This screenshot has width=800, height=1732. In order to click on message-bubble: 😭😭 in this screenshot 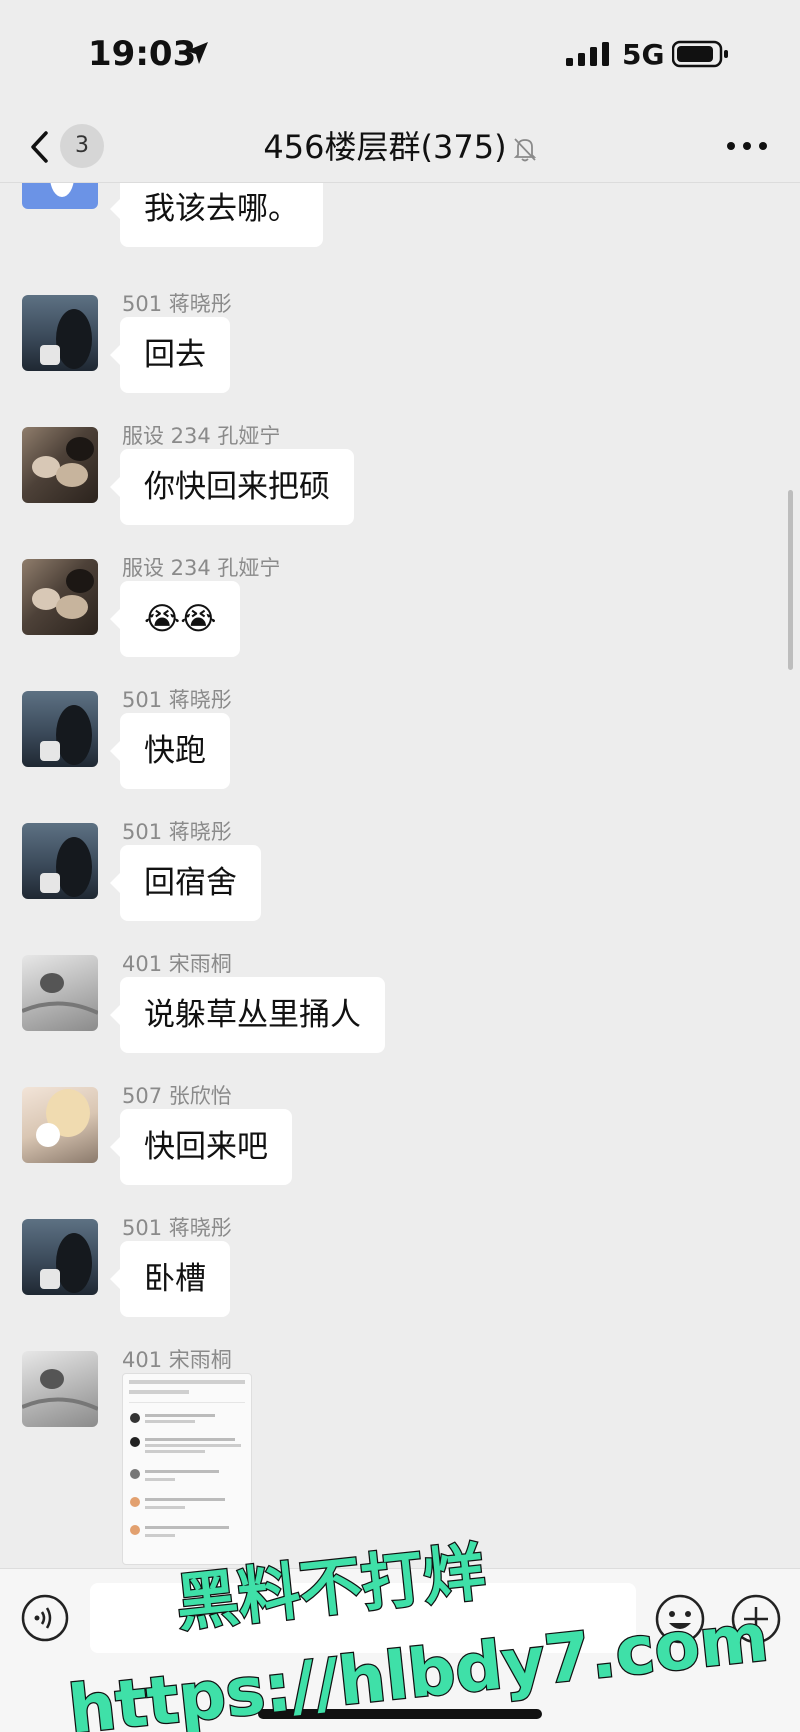, I will do `click(175, 619)`.